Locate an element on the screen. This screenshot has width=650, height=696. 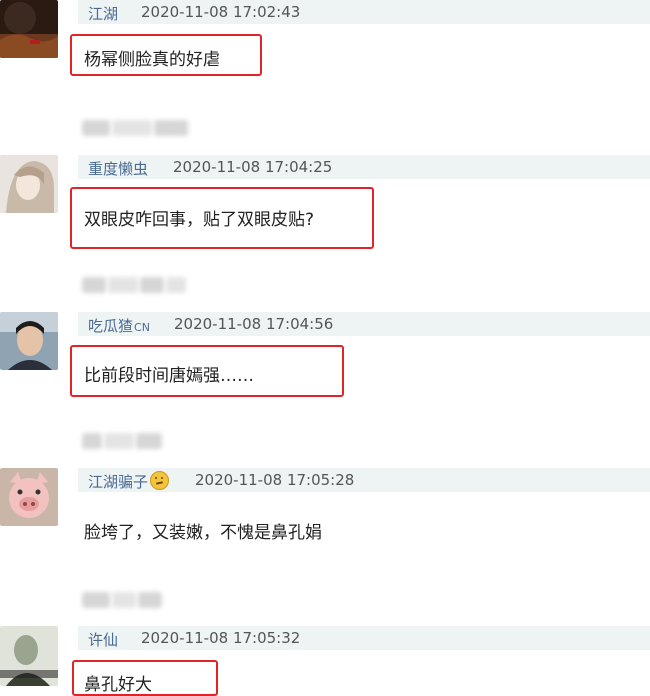
username-suffix: CN is located at coordinates (142, 327).